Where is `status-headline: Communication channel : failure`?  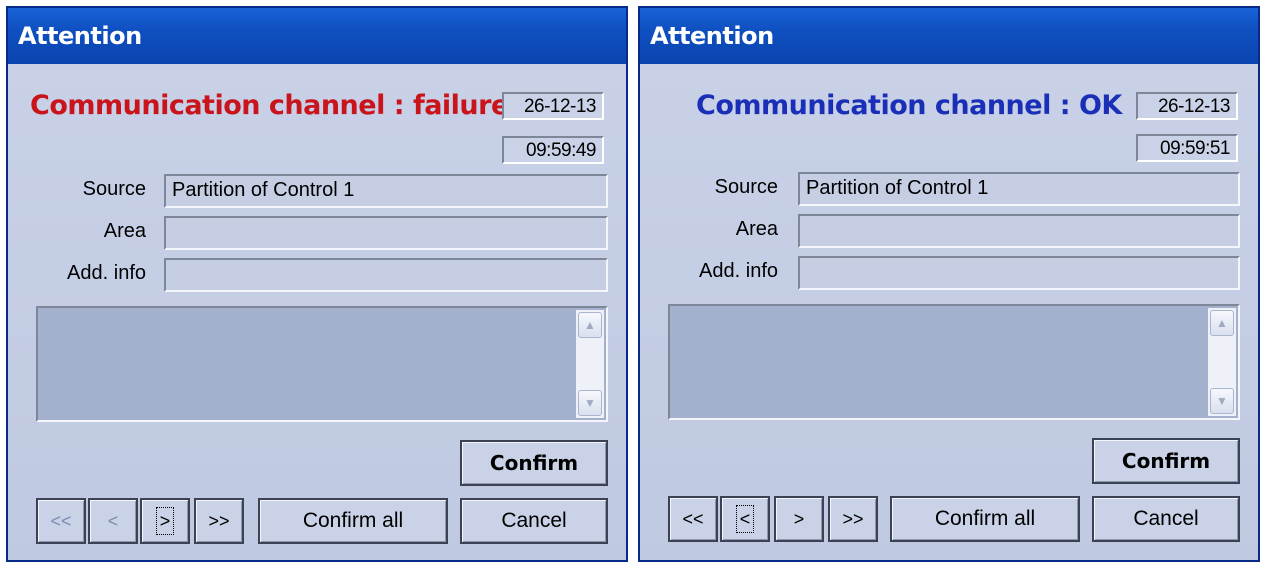
status-headline: Communication channel : failure is located at coordinates (269, 105).